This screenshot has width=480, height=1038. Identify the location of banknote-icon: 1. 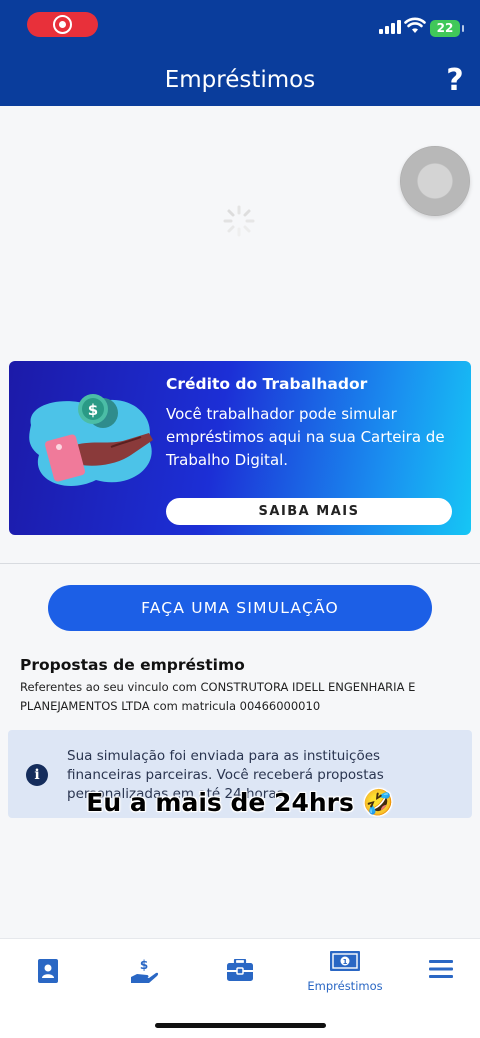
(345, 961).